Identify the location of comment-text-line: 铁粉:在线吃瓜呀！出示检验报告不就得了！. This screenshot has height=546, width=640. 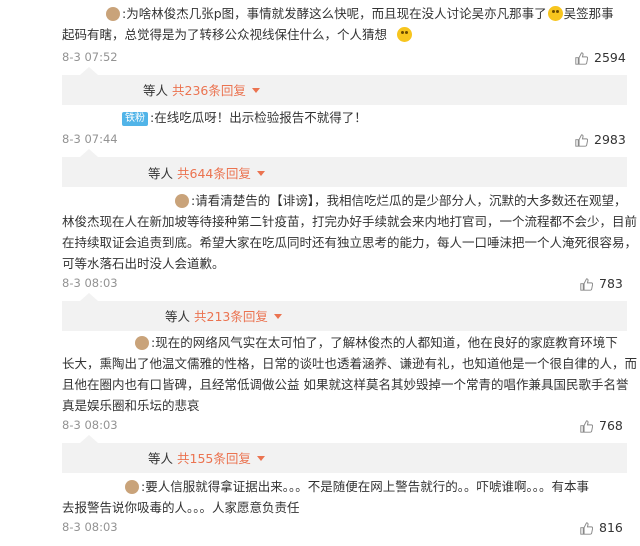
(244, 117).